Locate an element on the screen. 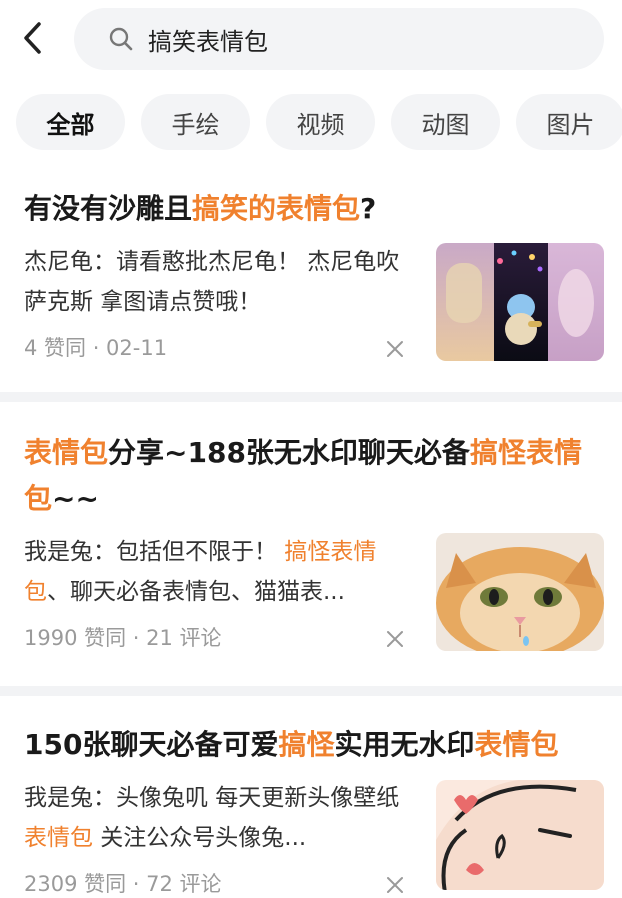  tab-label: 全部 is located at coordinates (70, 124).